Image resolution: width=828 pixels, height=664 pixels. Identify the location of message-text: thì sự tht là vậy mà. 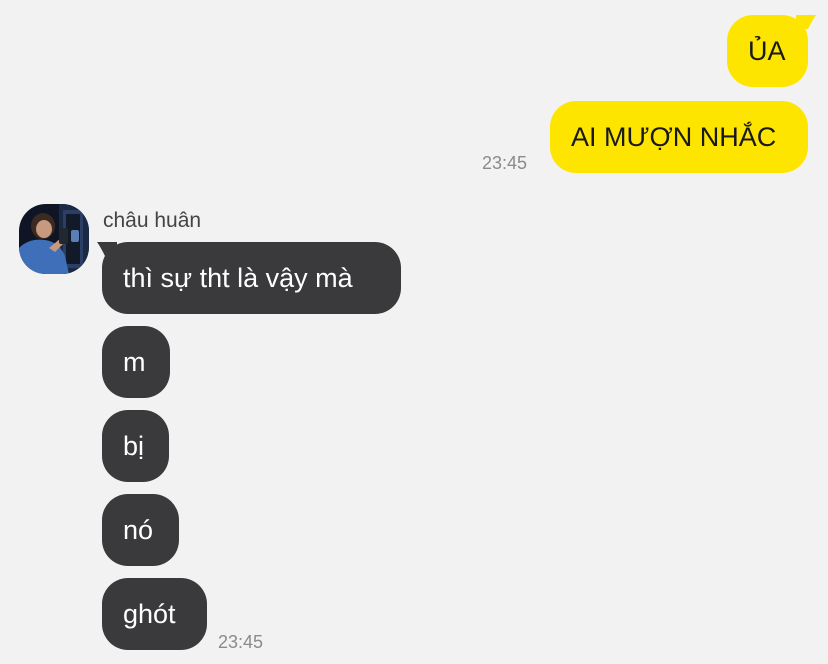
(238, 278).